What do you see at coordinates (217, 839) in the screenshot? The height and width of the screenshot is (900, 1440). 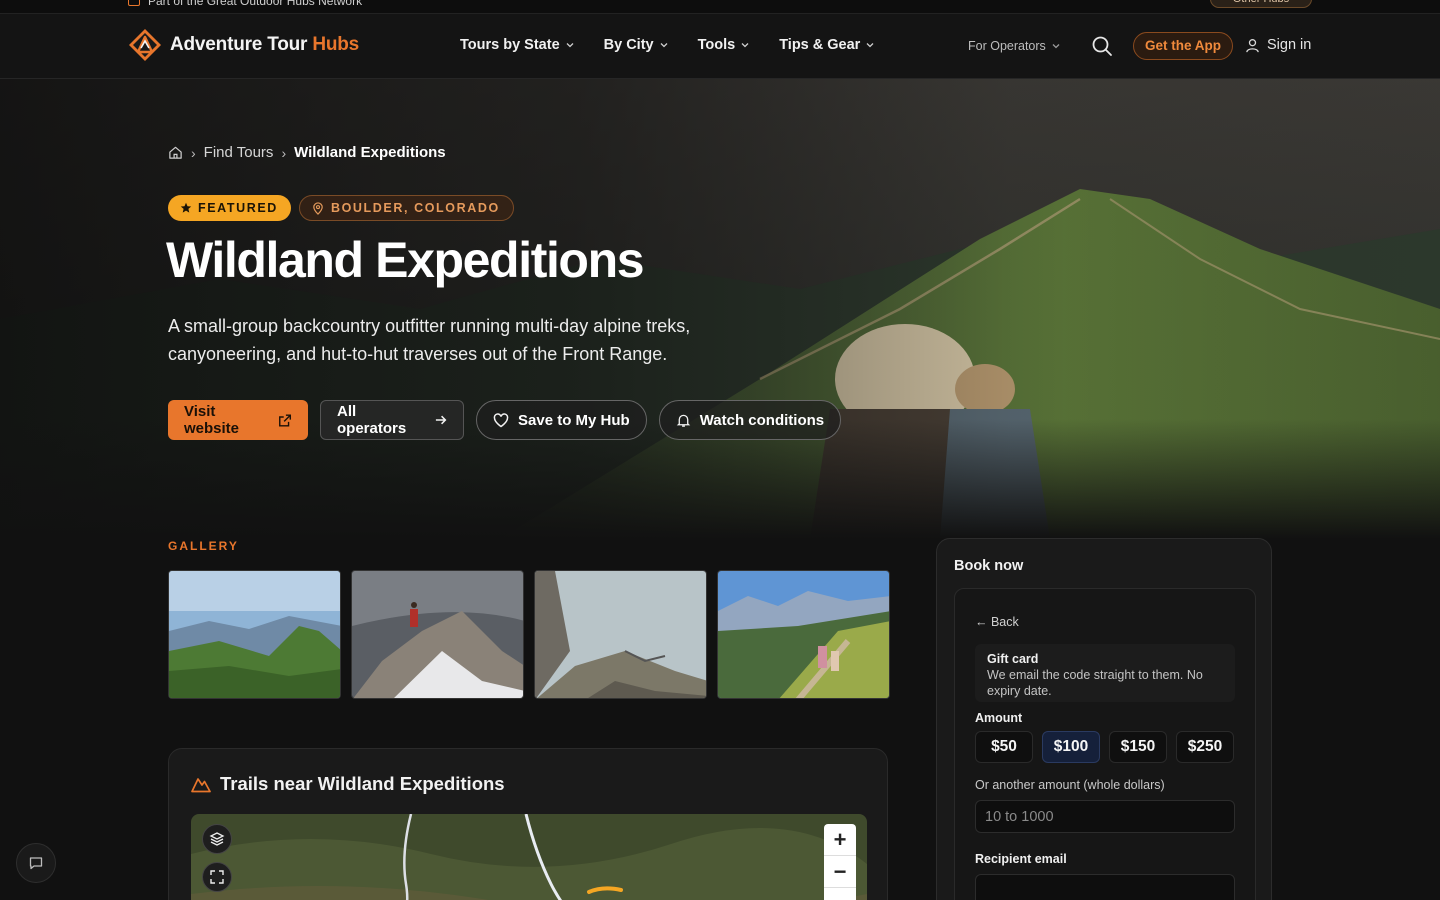 I see `layers-icon` at bounding box center [217, 839].